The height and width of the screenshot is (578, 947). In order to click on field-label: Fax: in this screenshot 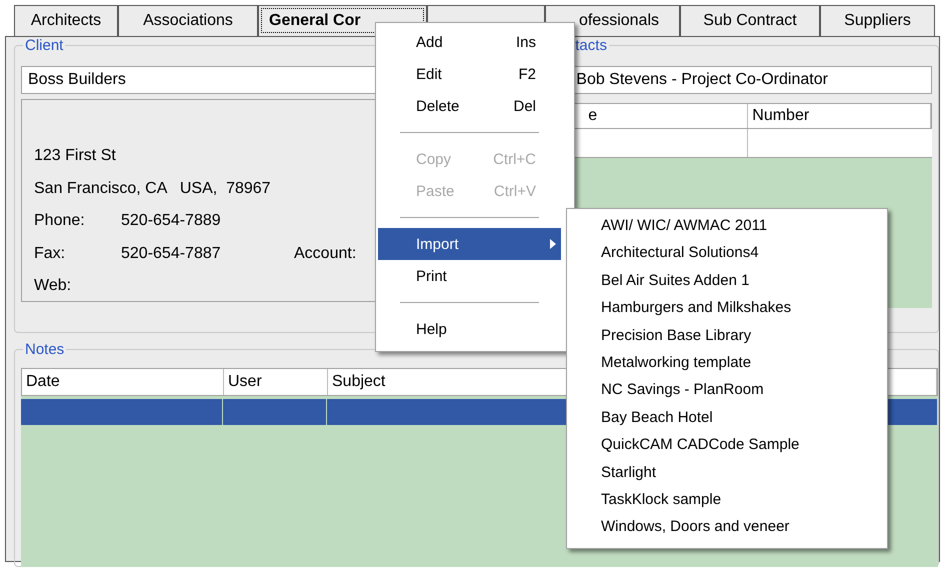, I will do `click(50, 253)`.